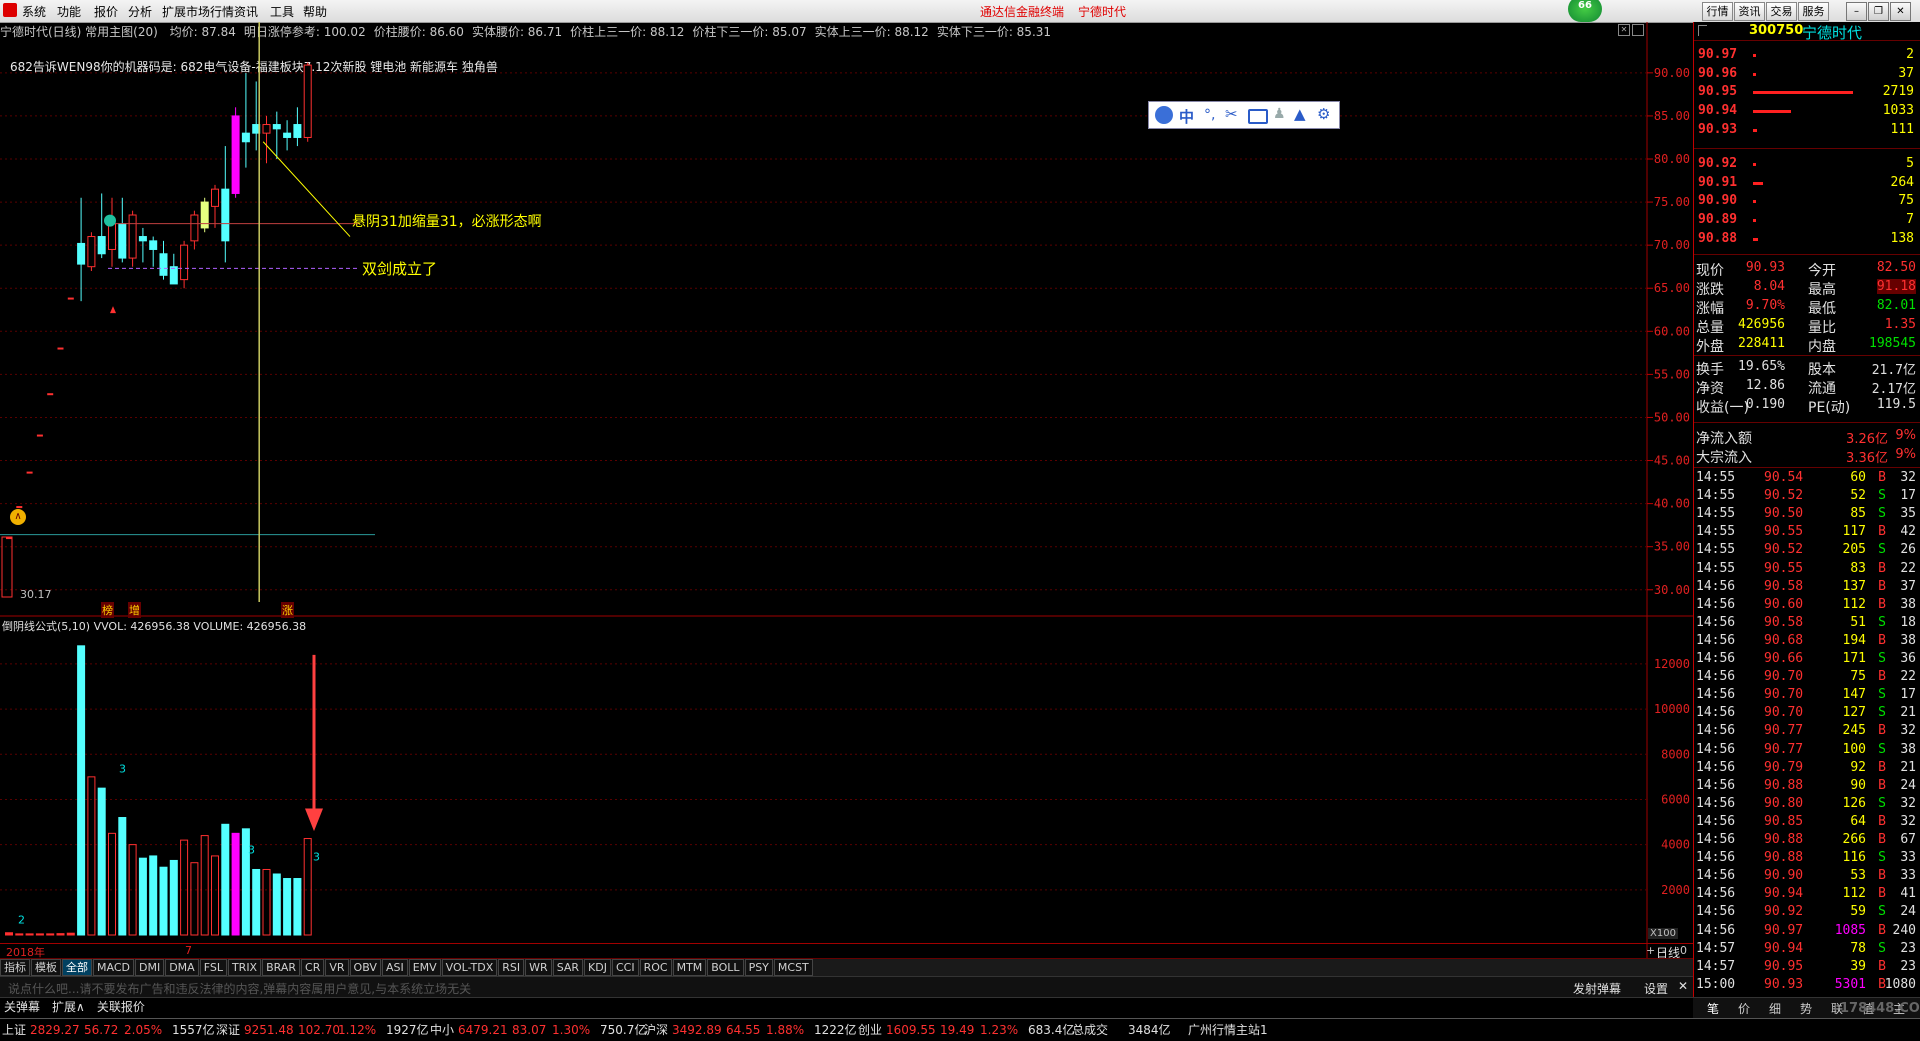 The image size is (1920, 1041). What do you see at coordinates (337, 967) in the screenshot?
I see `indicator-tab-vr: VR` at bounding box center [337, 967].